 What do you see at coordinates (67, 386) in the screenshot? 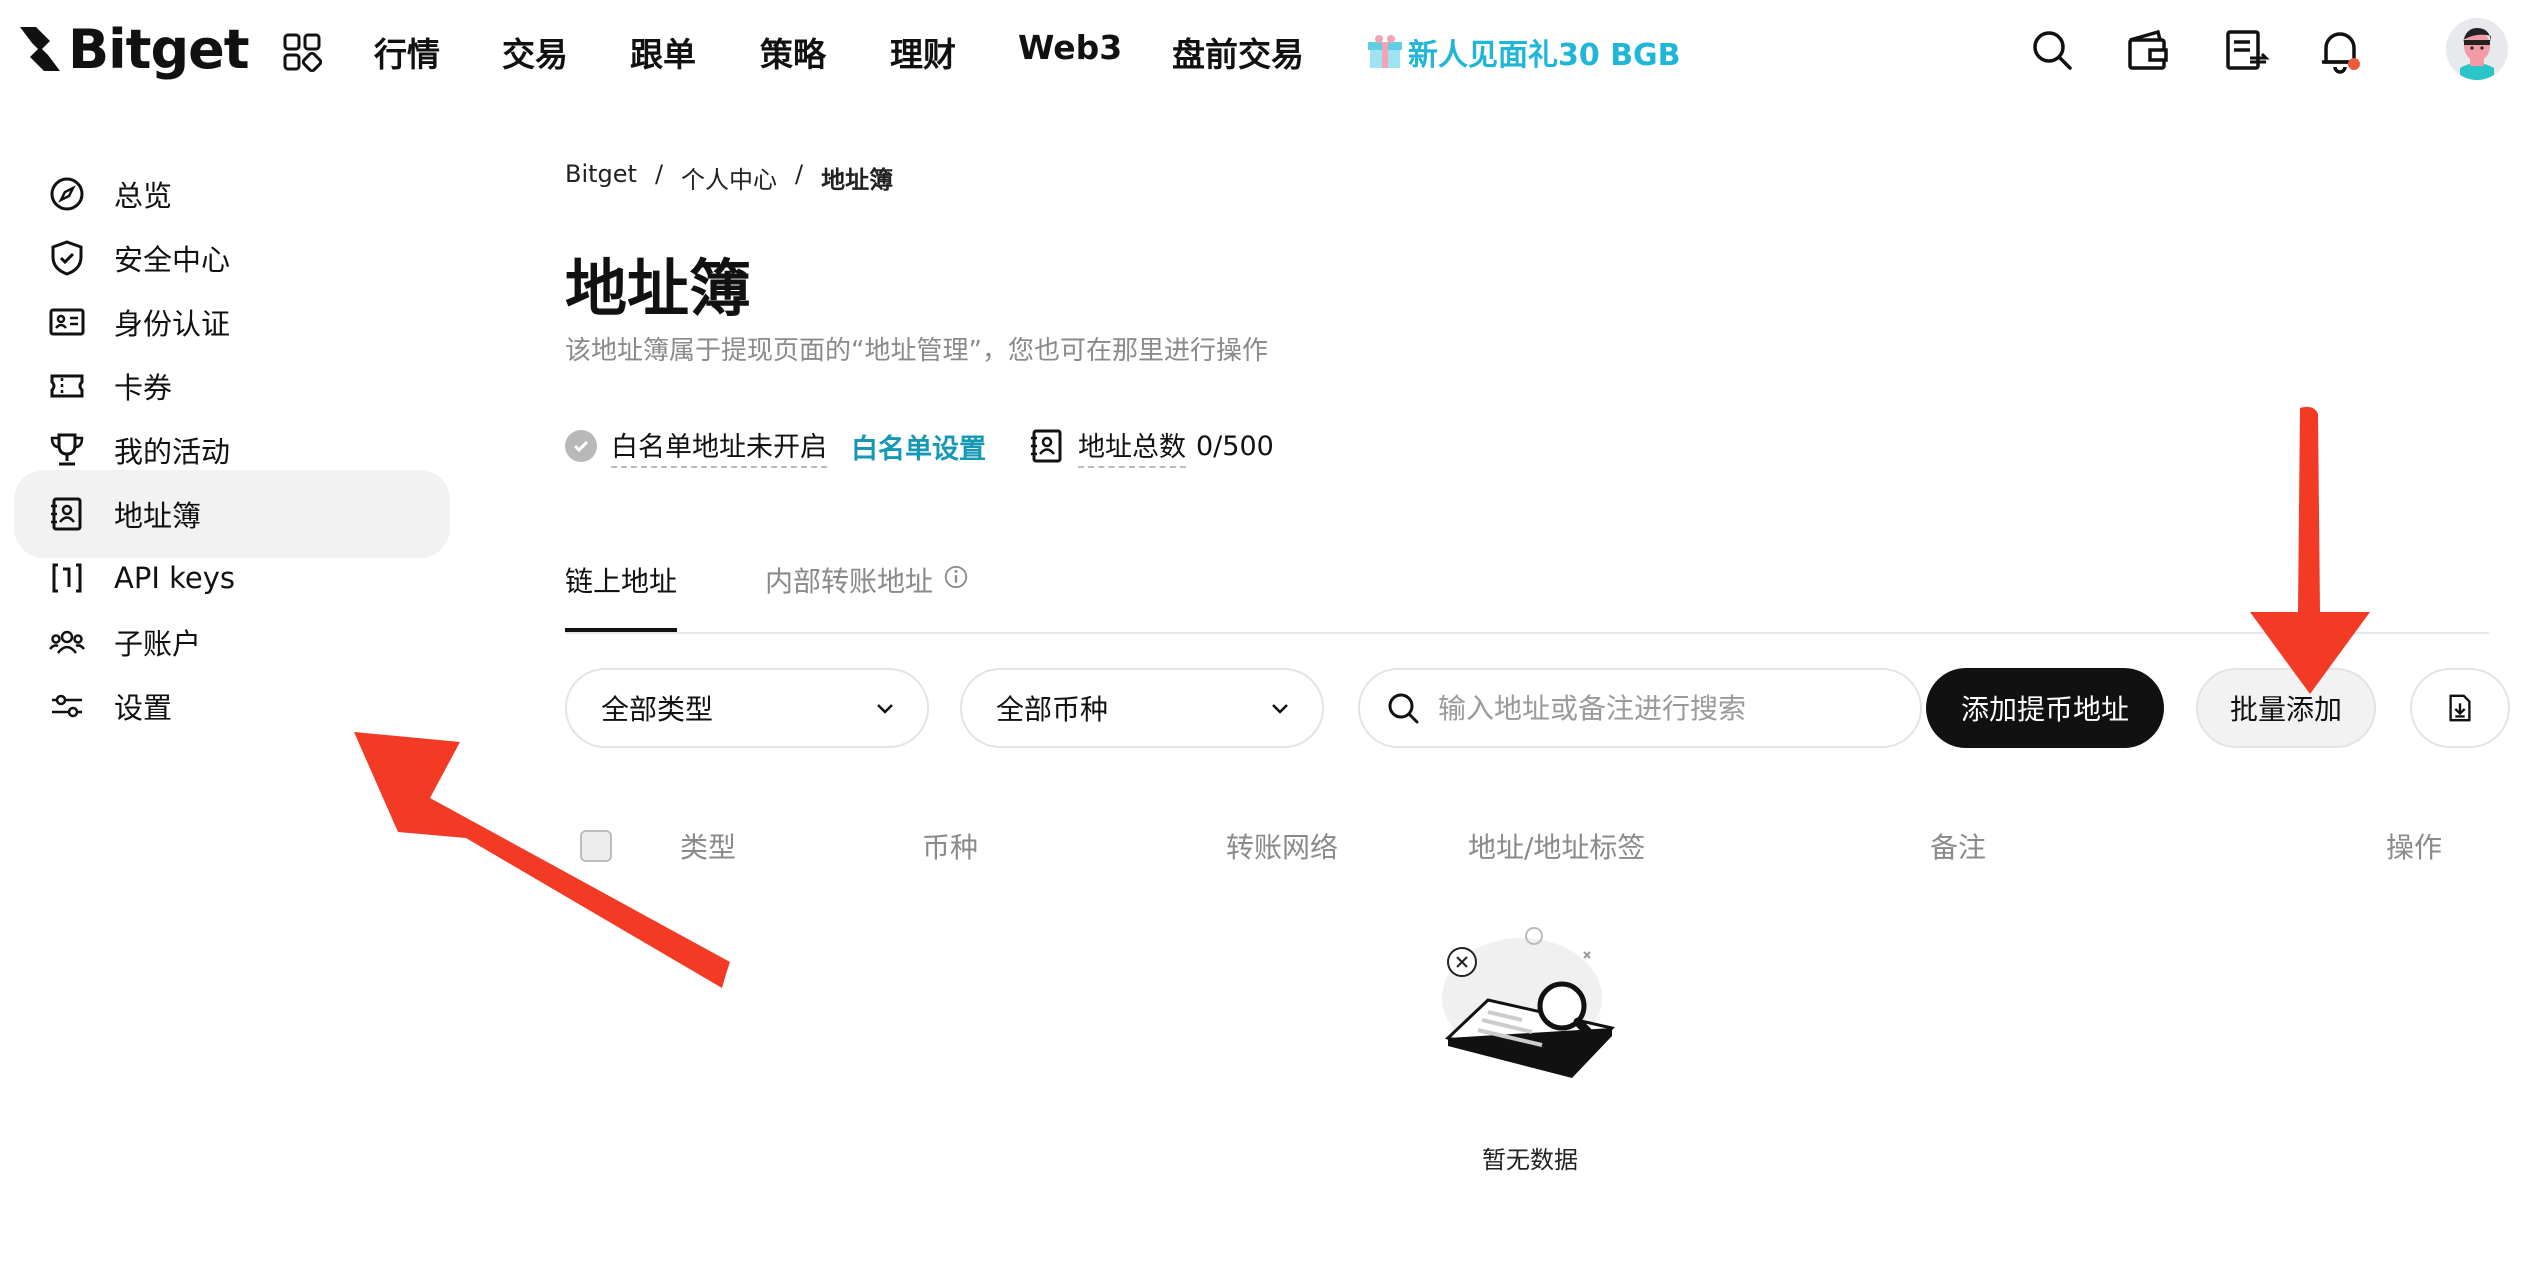
I see `ticket-icon` at bounding box center [67, 386].